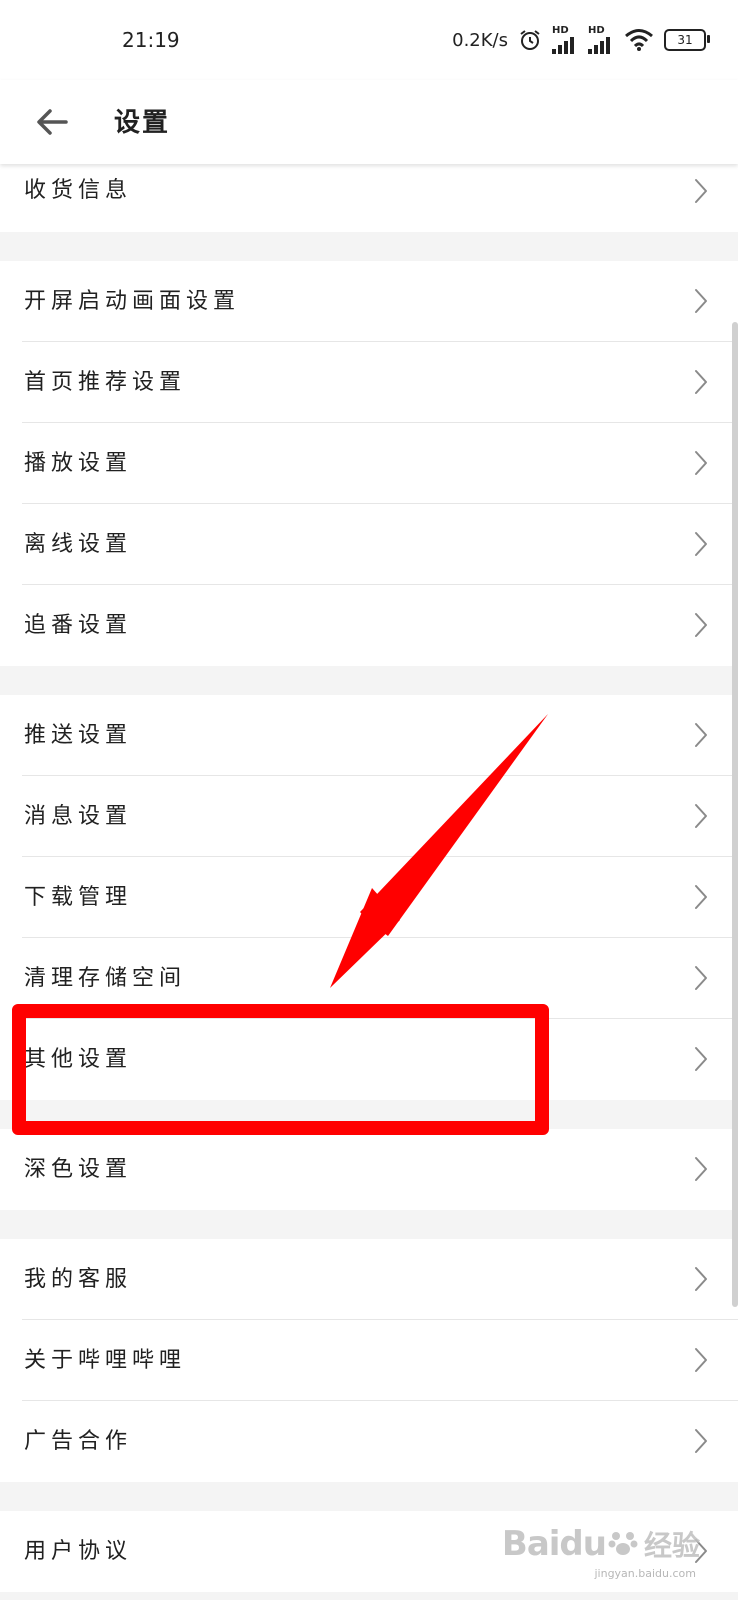  Describe the element at coordinates (369, 301) in the screenshot. I see `settings-row: 开屏启动画面设置` at that location.